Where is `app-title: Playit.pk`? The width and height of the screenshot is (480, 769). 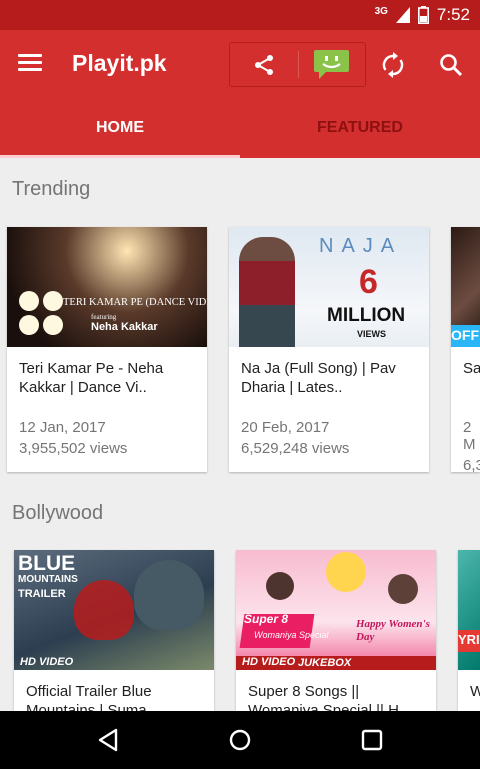 app-title: Playit.pk is located at coordinates (119, 63).